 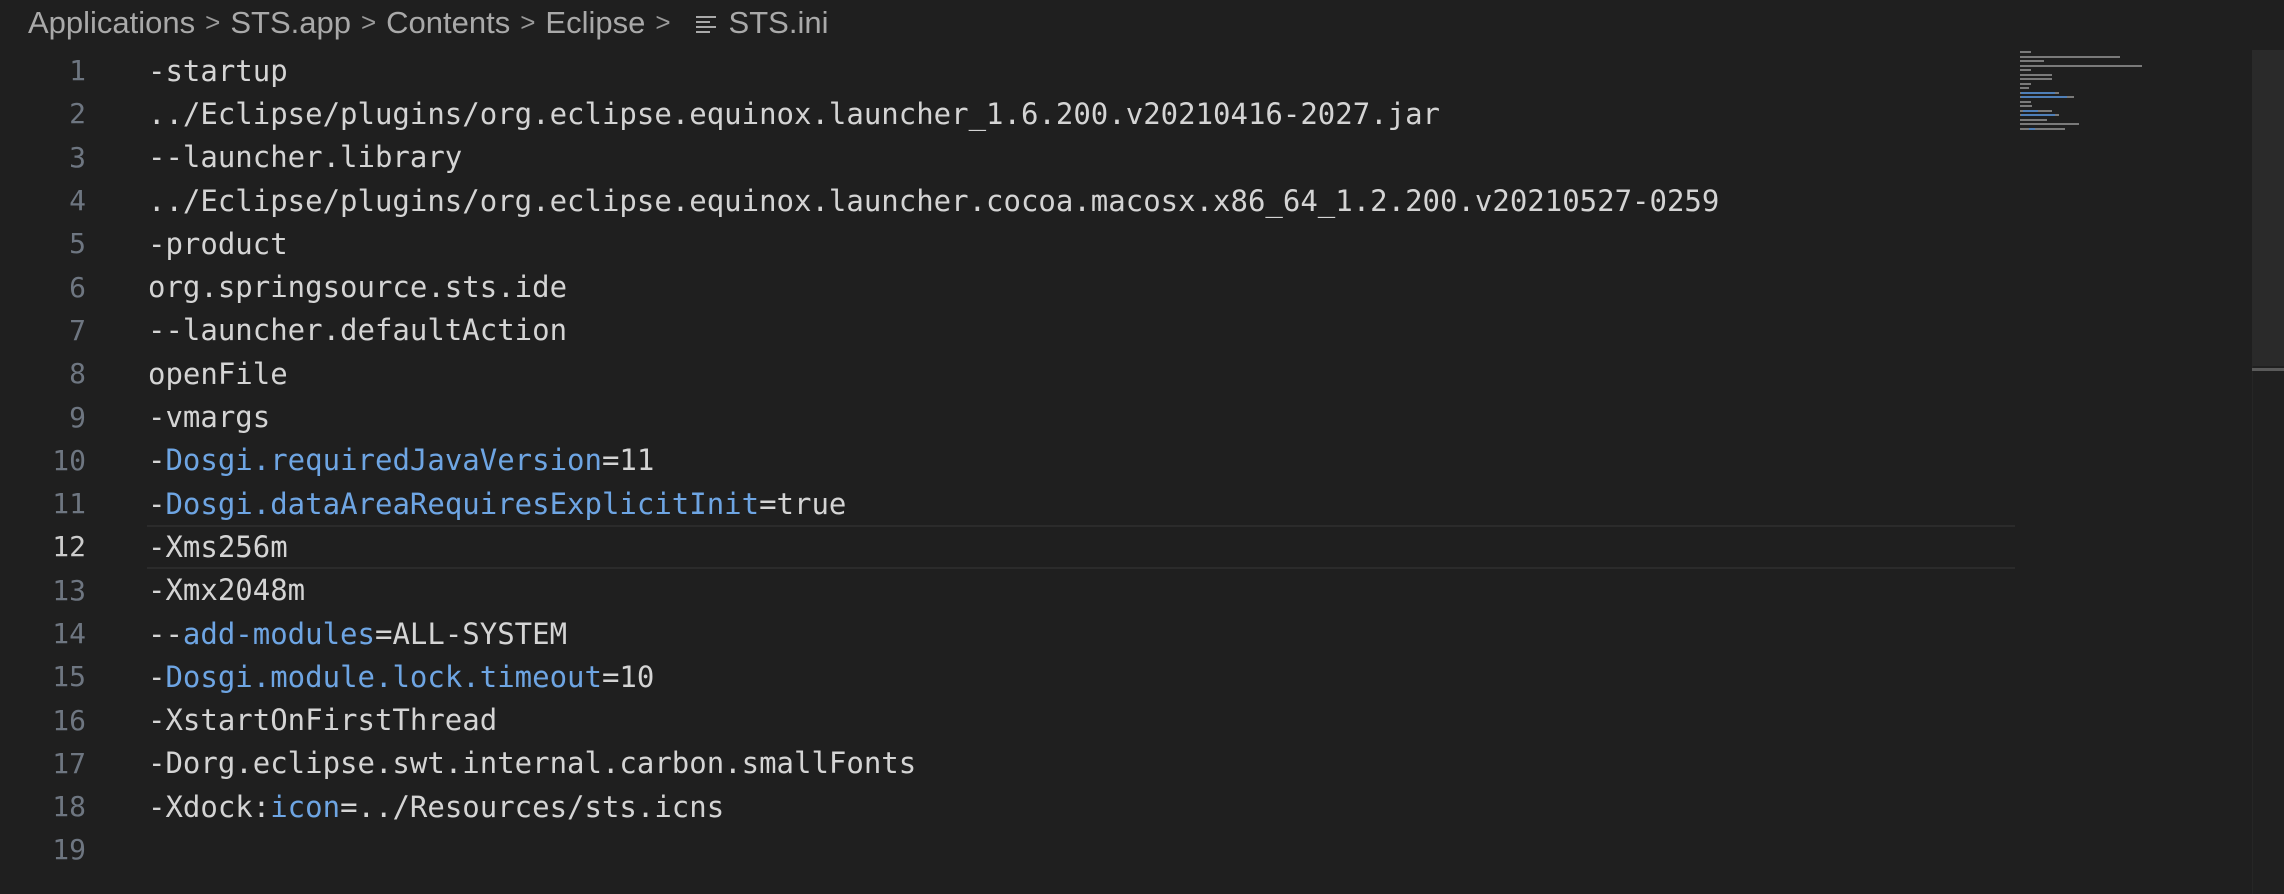 I want to click on line-number: 4, so click(x=77, y=201).